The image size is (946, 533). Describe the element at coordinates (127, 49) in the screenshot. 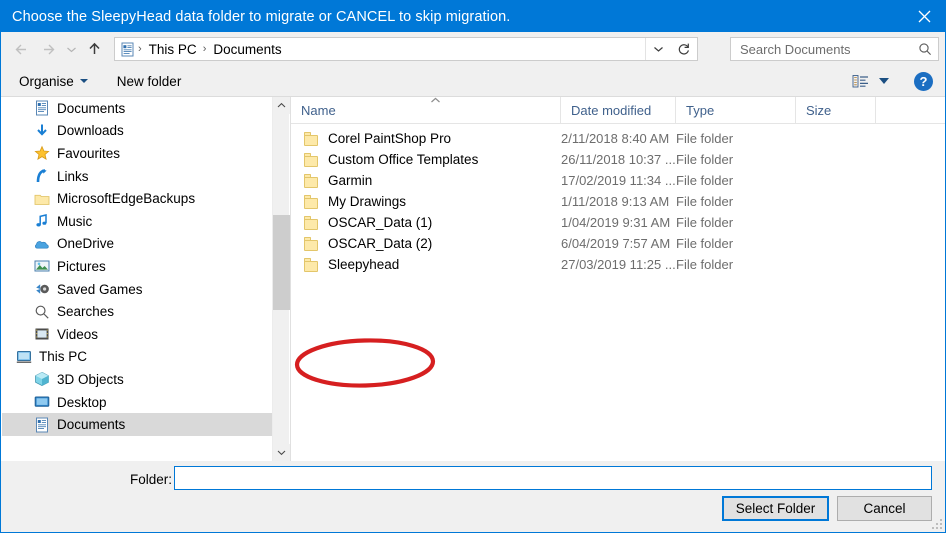

I see `document-glyph` at that location.